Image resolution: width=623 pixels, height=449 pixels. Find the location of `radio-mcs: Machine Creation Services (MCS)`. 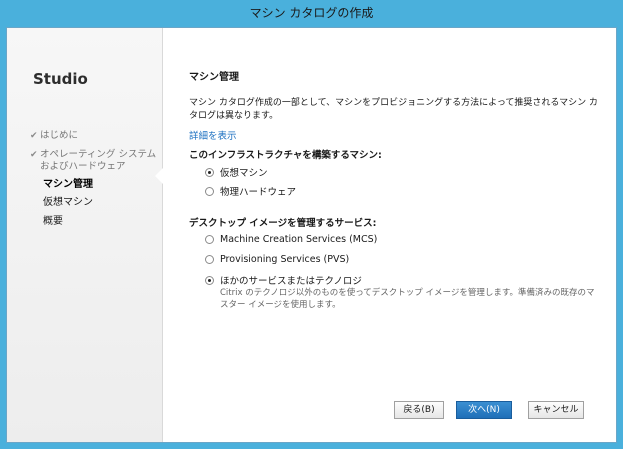

radio-mcs: Machine Creation Services (MCS) is located at coordinates (291, 239).